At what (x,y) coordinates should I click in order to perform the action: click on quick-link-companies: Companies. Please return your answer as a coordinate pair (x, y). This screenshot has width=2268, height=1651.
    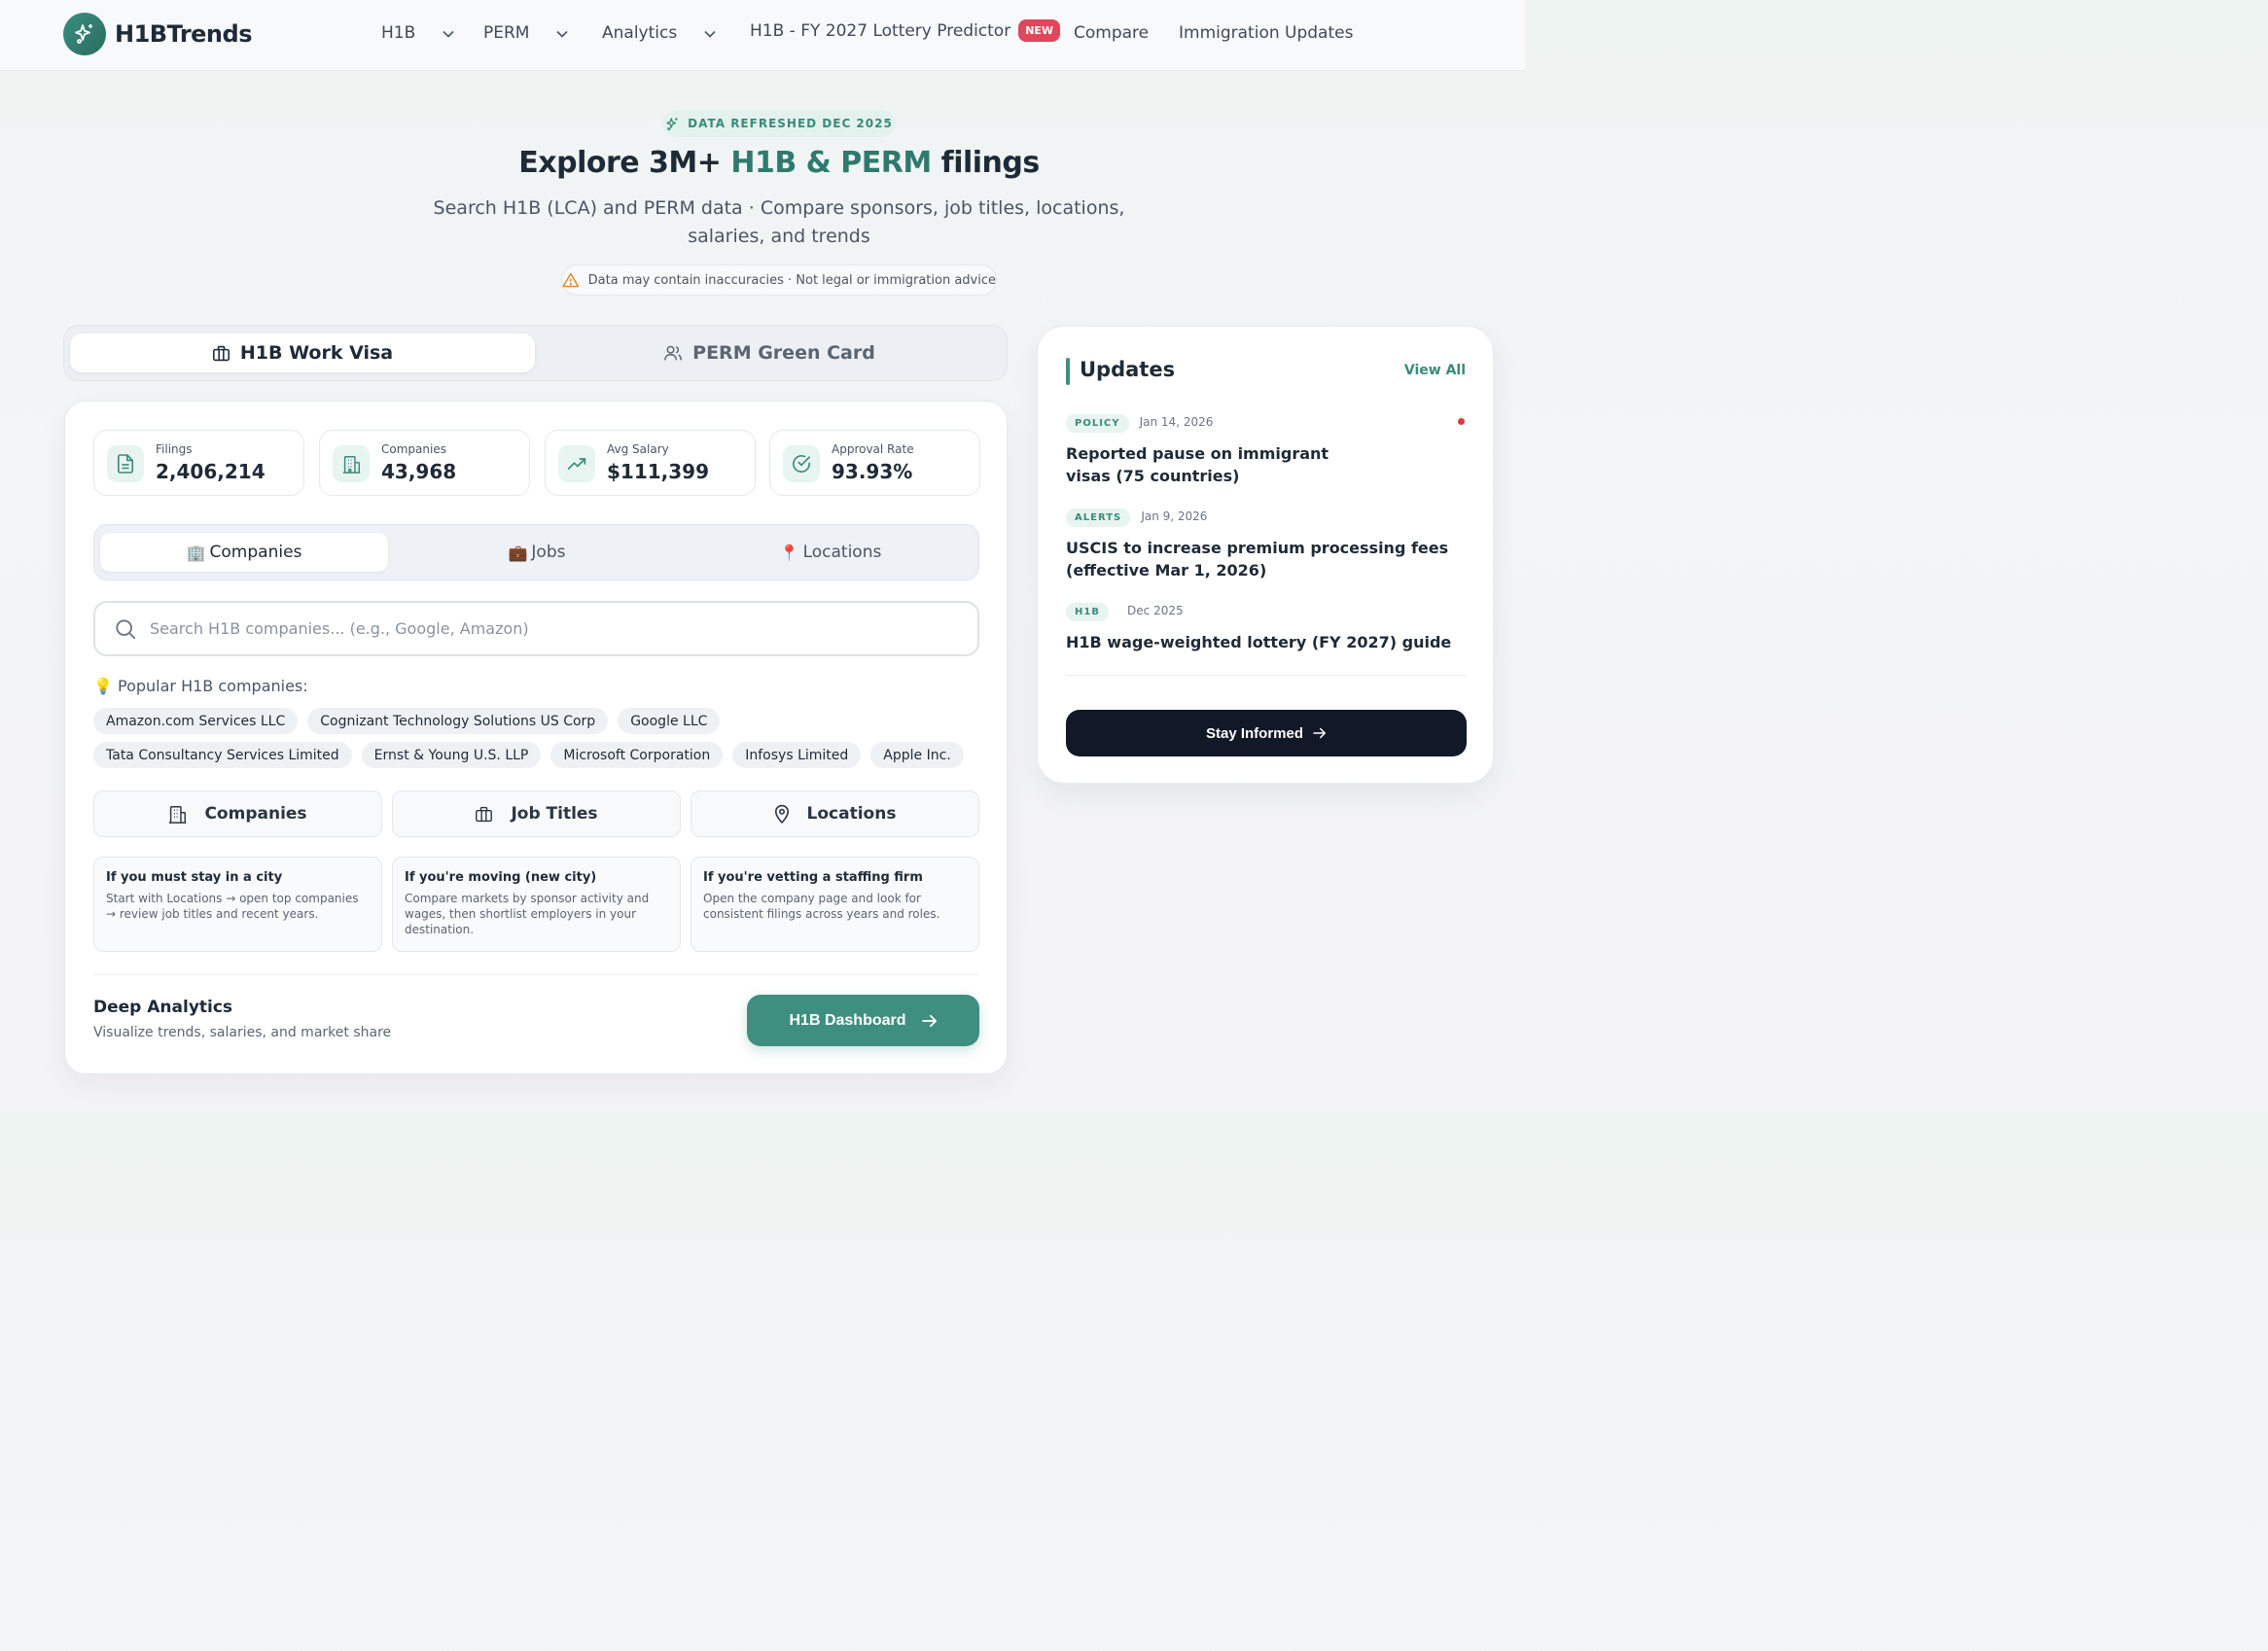
    Looking at the image, I should click on (237, 814).